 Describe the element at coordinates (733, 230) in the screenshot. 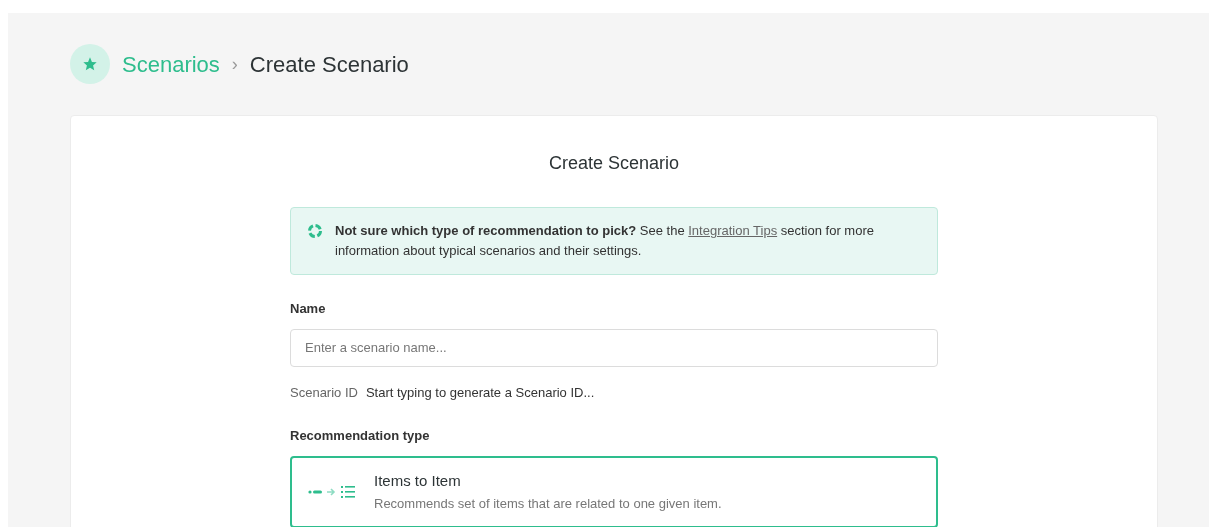

I see `integration-tips-link: Integration Tips` at that location.